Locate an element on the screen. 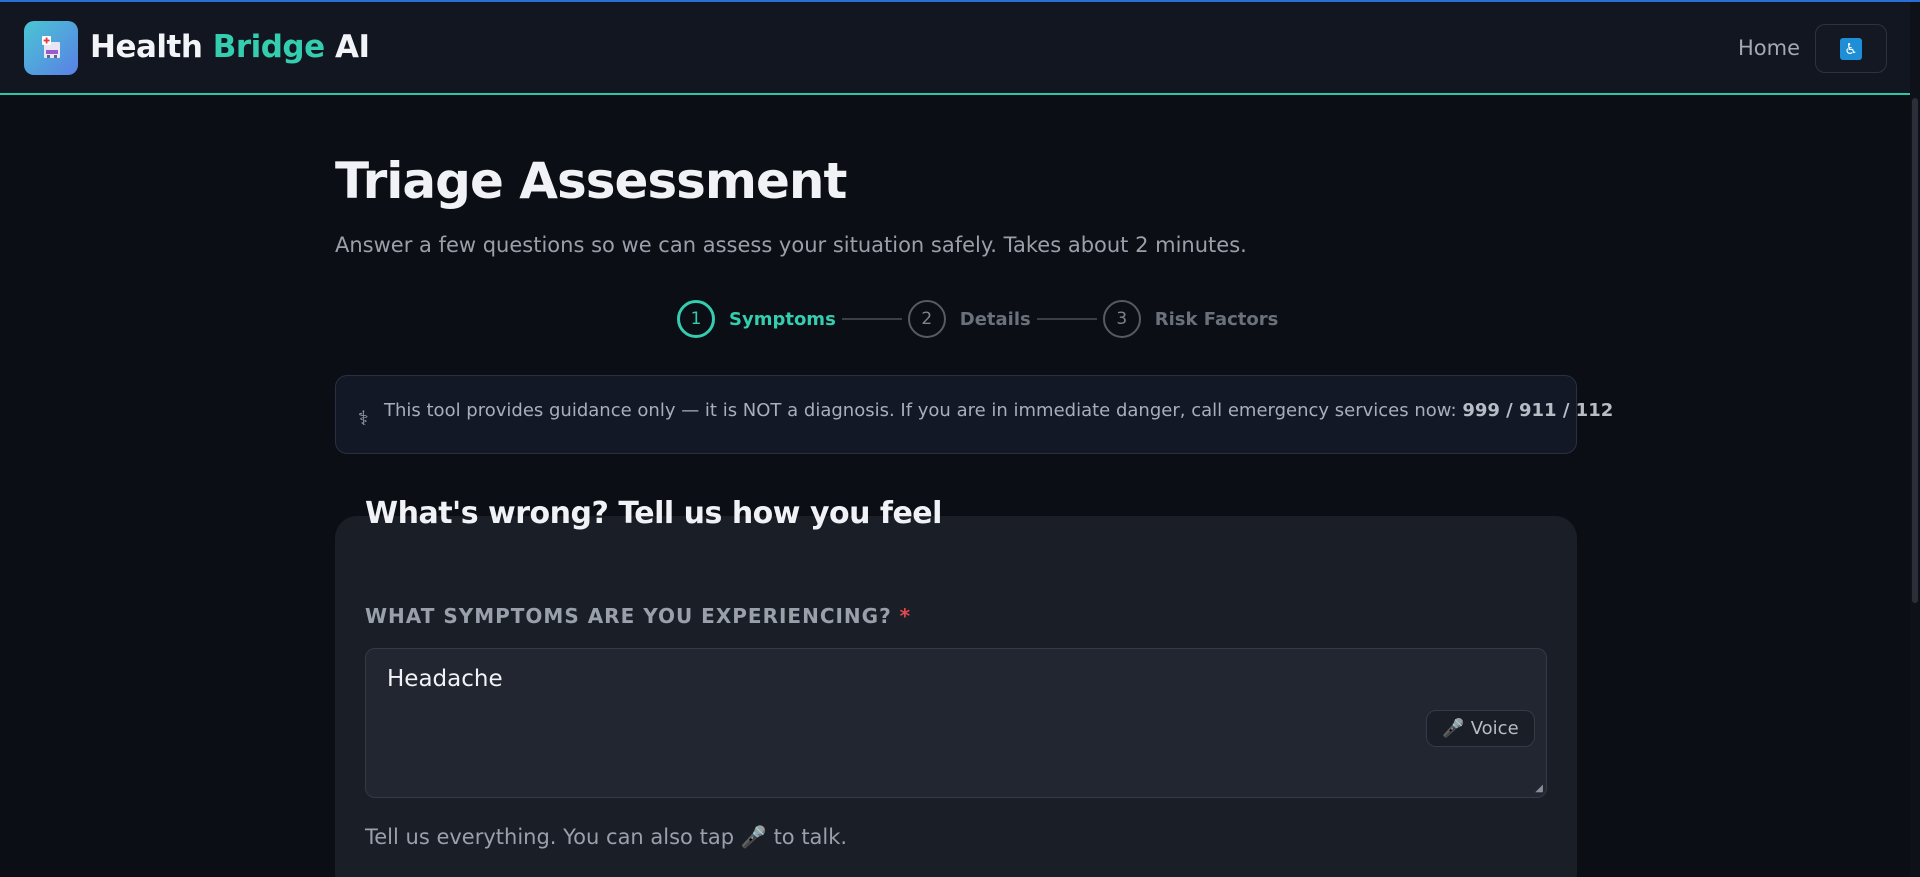 This screenshot has height=877, width=1920. symptoms-textarea: Headache 🎤 Voice ◢ is located at coordinates (956, 723).